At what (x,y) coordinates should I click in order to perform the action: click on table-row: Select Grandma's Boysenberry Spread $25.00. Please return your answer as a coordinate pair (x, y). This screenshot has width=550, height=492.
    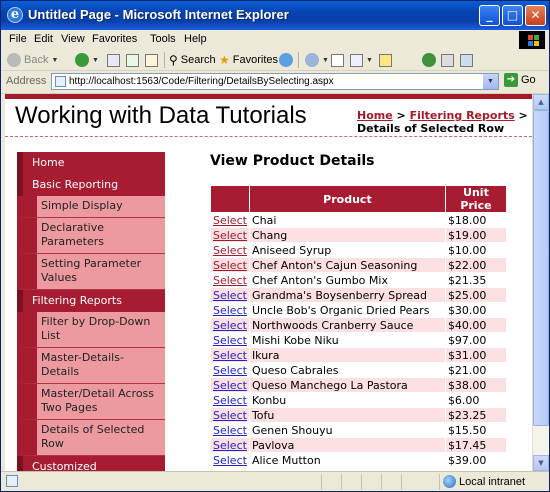
    Looking at the image, I should click on (358, 295).